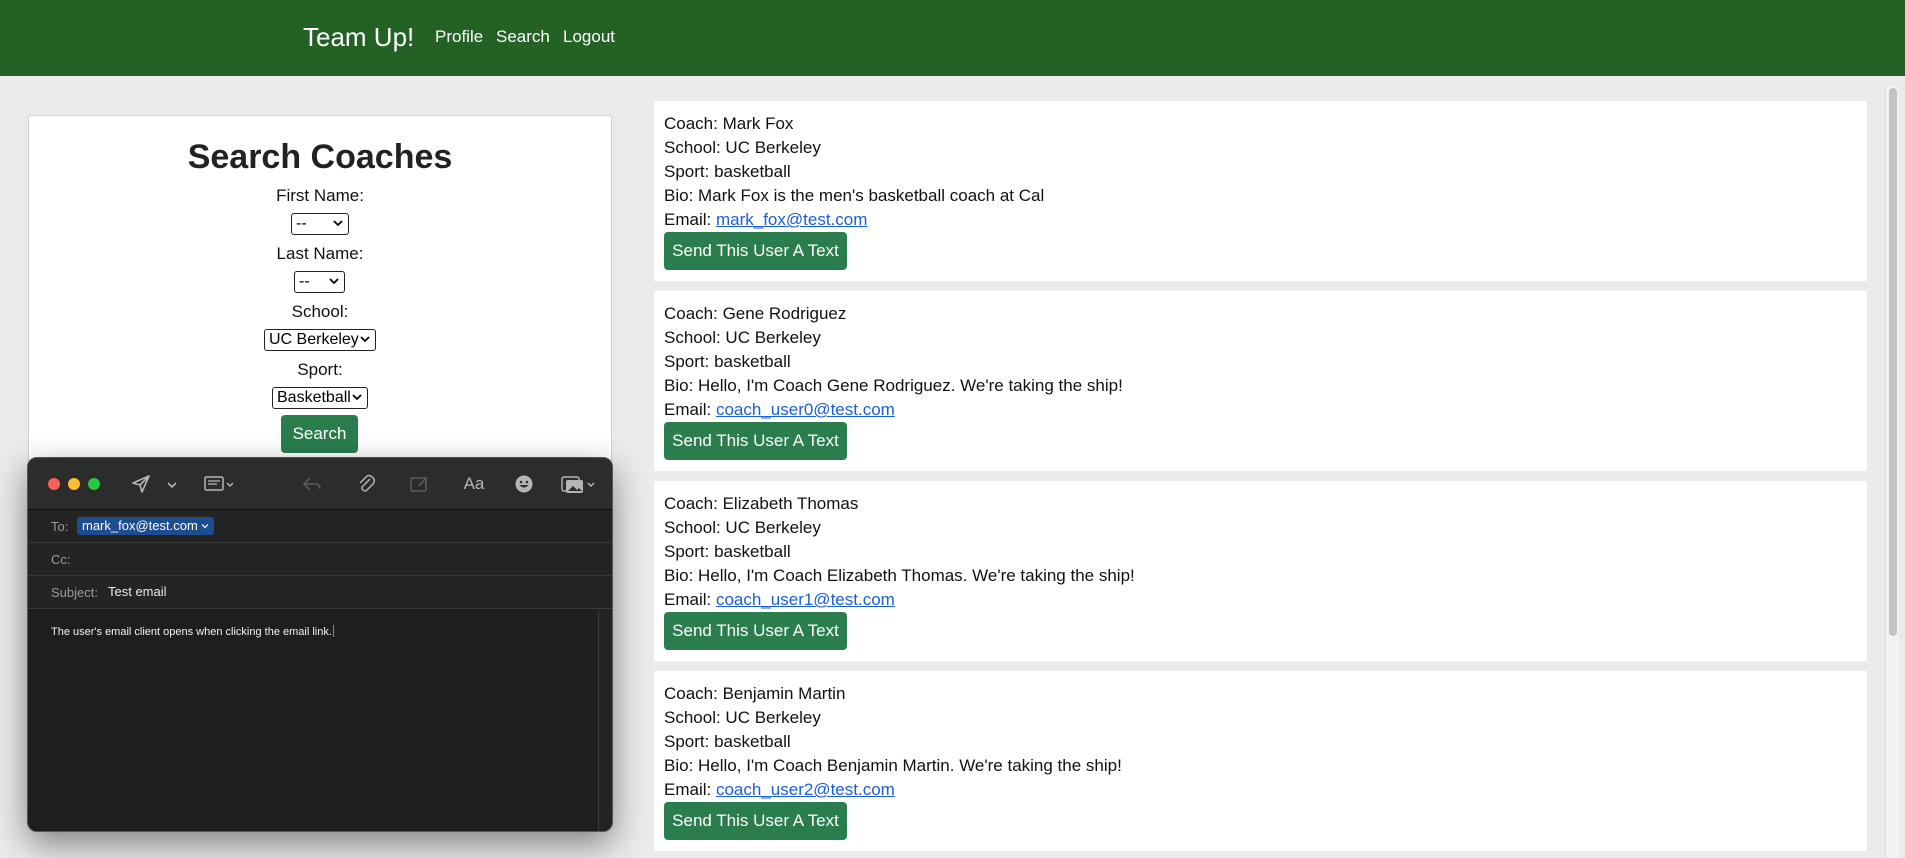 The width and height of the screenshot is (1905, 858). What do you see at coordinates (474, 484) in the screenshot?
I see `font-format-button: Aa` at bounding box center [474, 484].